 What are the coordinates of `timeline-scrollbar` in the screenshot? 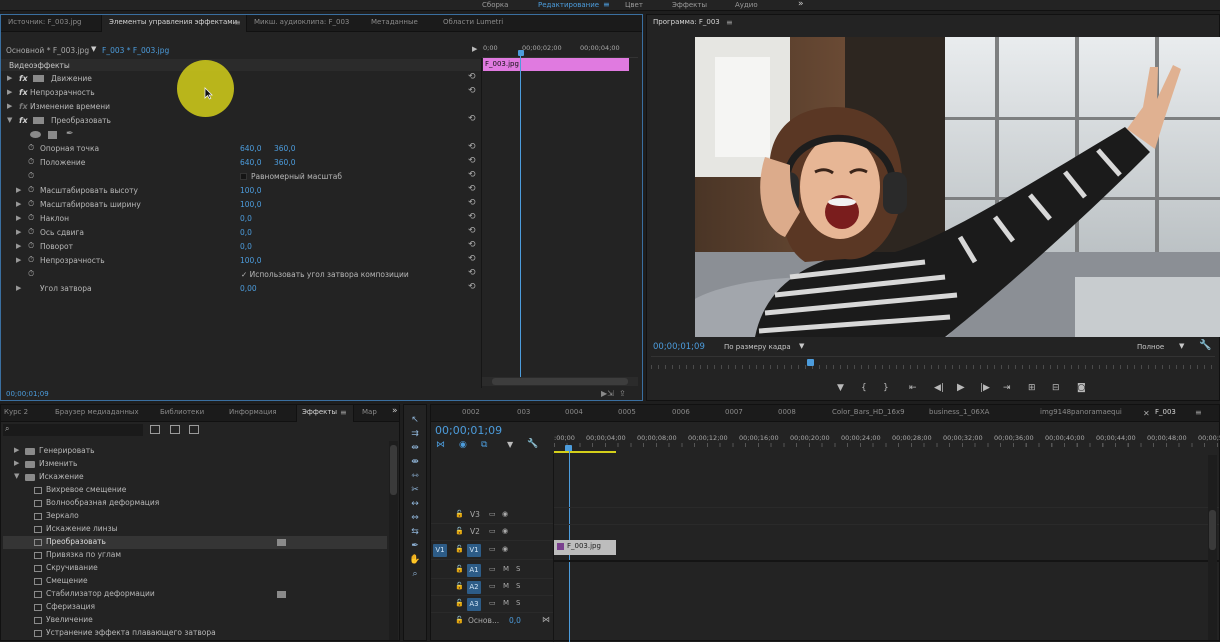 It's located at (1212, 547).